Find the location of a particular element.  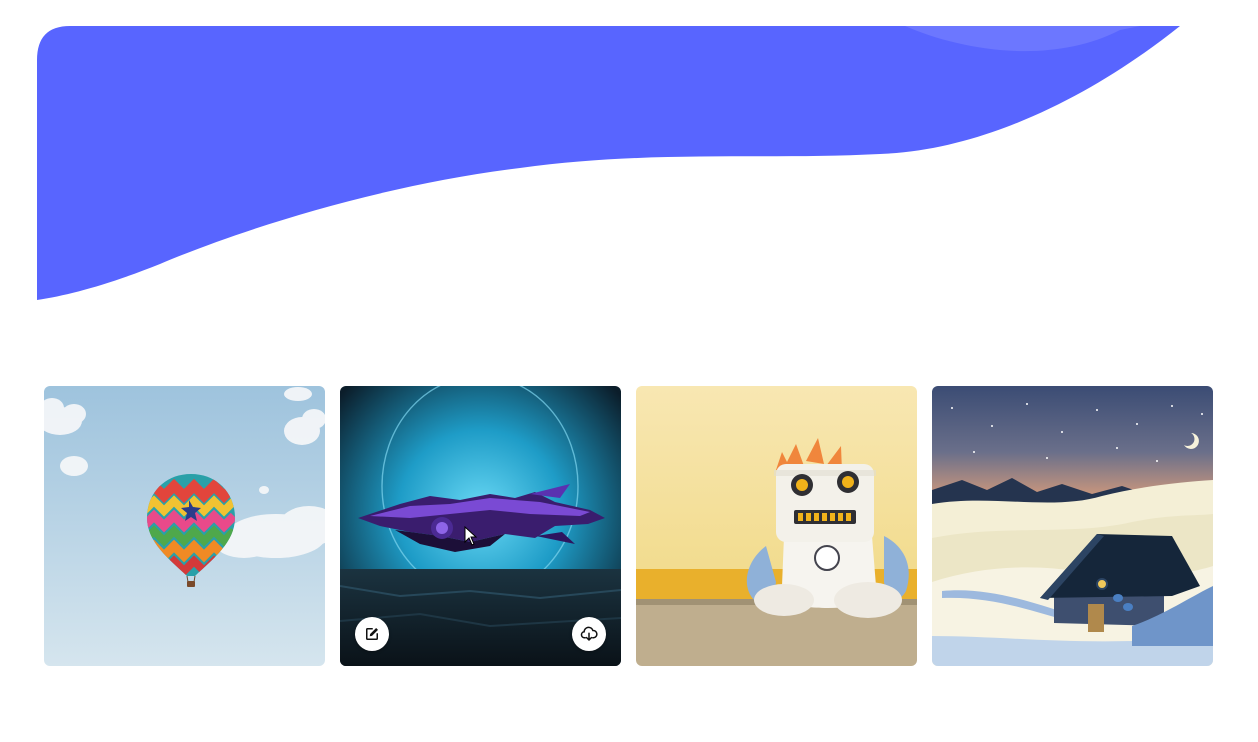

gallery-tile-hot-air-balloon is located at coordinates (184, 526).